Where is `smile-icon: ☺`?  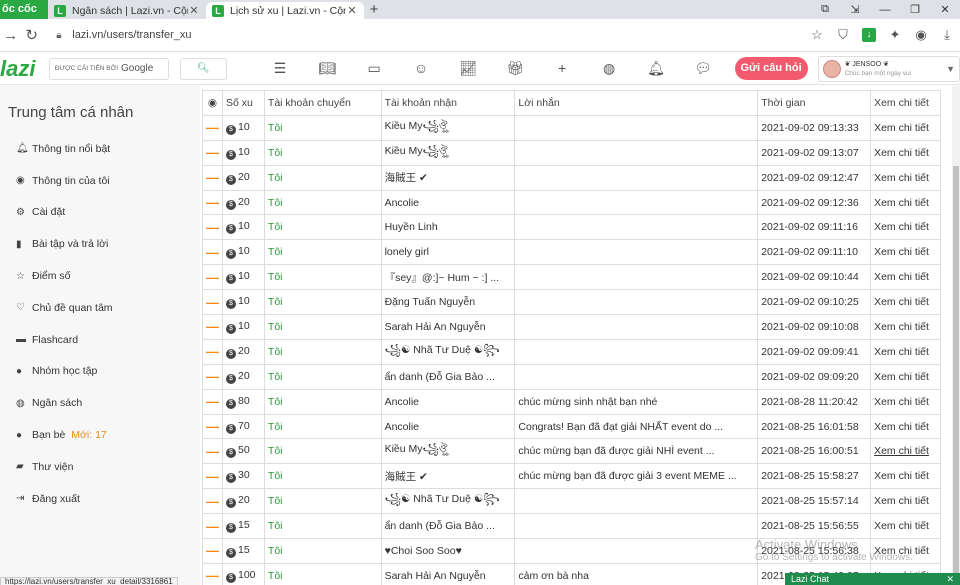
smile-icon: ☺ is located at coordinates (421, 68).